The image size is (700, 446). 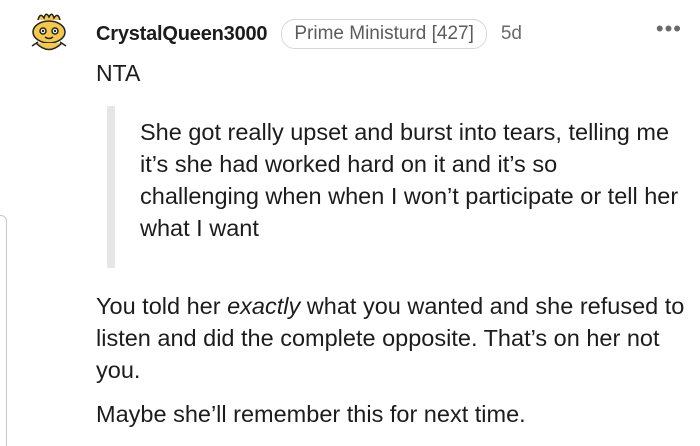 What do you see at coordinates (384, 34) in the screenshot?
I see `user-flair-badge: Prime Ministurd [427]` at bounding box center [384, 34].